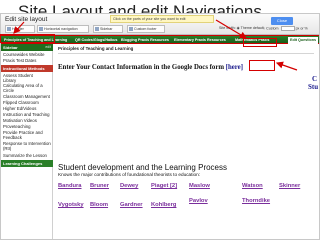 This screenshot has height=240, width=320. Describe the element at coordinates (241, 28) in the screenshot. I see `site-width-control: Site width: ◉ Theme default` at that location.